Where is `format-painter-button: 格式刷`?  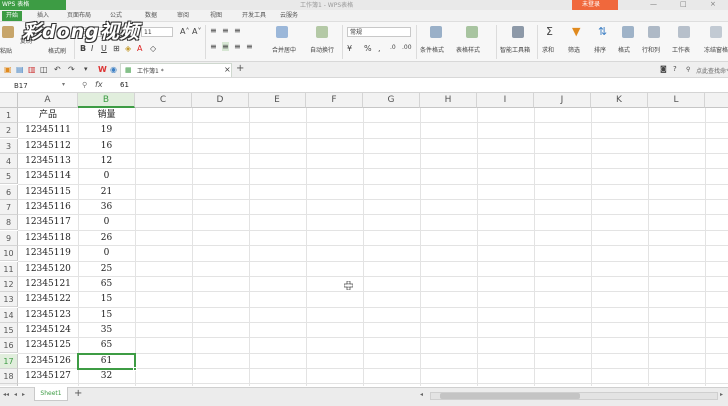
format-painter-button: 格式刷 is located at coordinates (57, 50).